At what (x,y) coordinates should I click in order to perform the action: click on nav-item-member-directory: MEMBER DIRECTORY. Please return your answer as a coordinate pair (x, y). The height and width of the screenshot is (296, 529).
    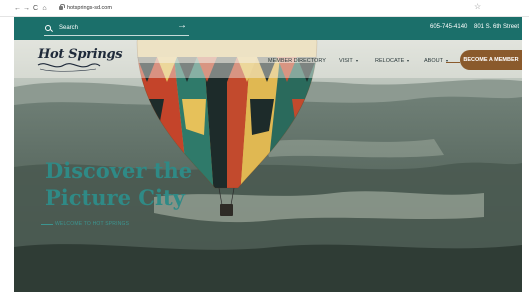
    Looking at the image, I should click on (297, 61).